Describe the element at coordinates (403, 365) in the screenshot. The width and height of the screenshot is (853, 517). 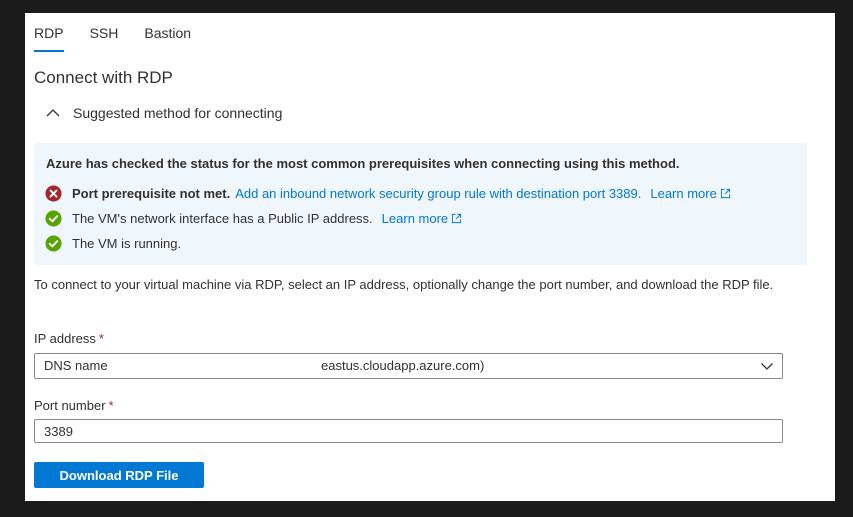
I see `ip-address-value: eastus.cloudapp.azure.com)` at that location.